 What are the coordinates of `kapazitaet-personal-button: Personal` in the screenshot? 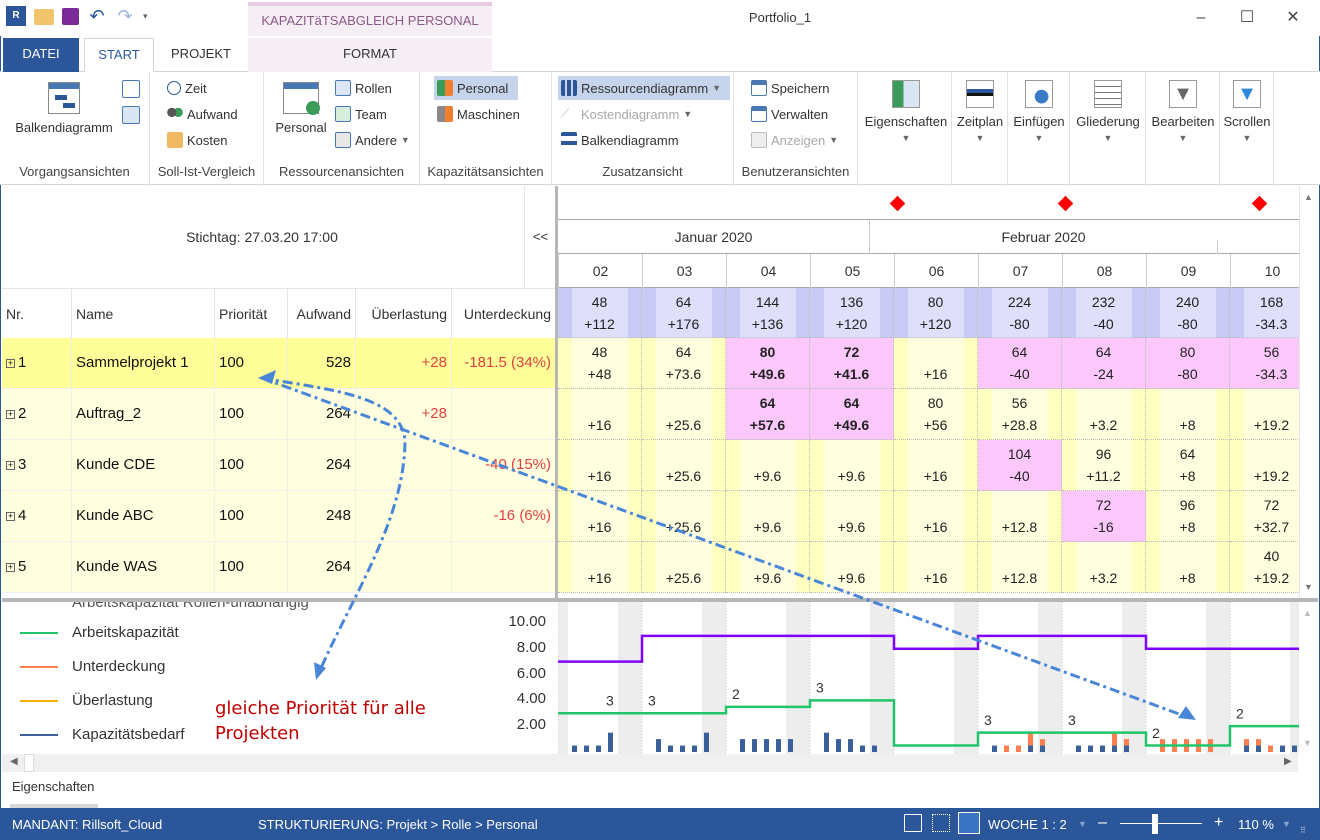 It's located at (476, 88).